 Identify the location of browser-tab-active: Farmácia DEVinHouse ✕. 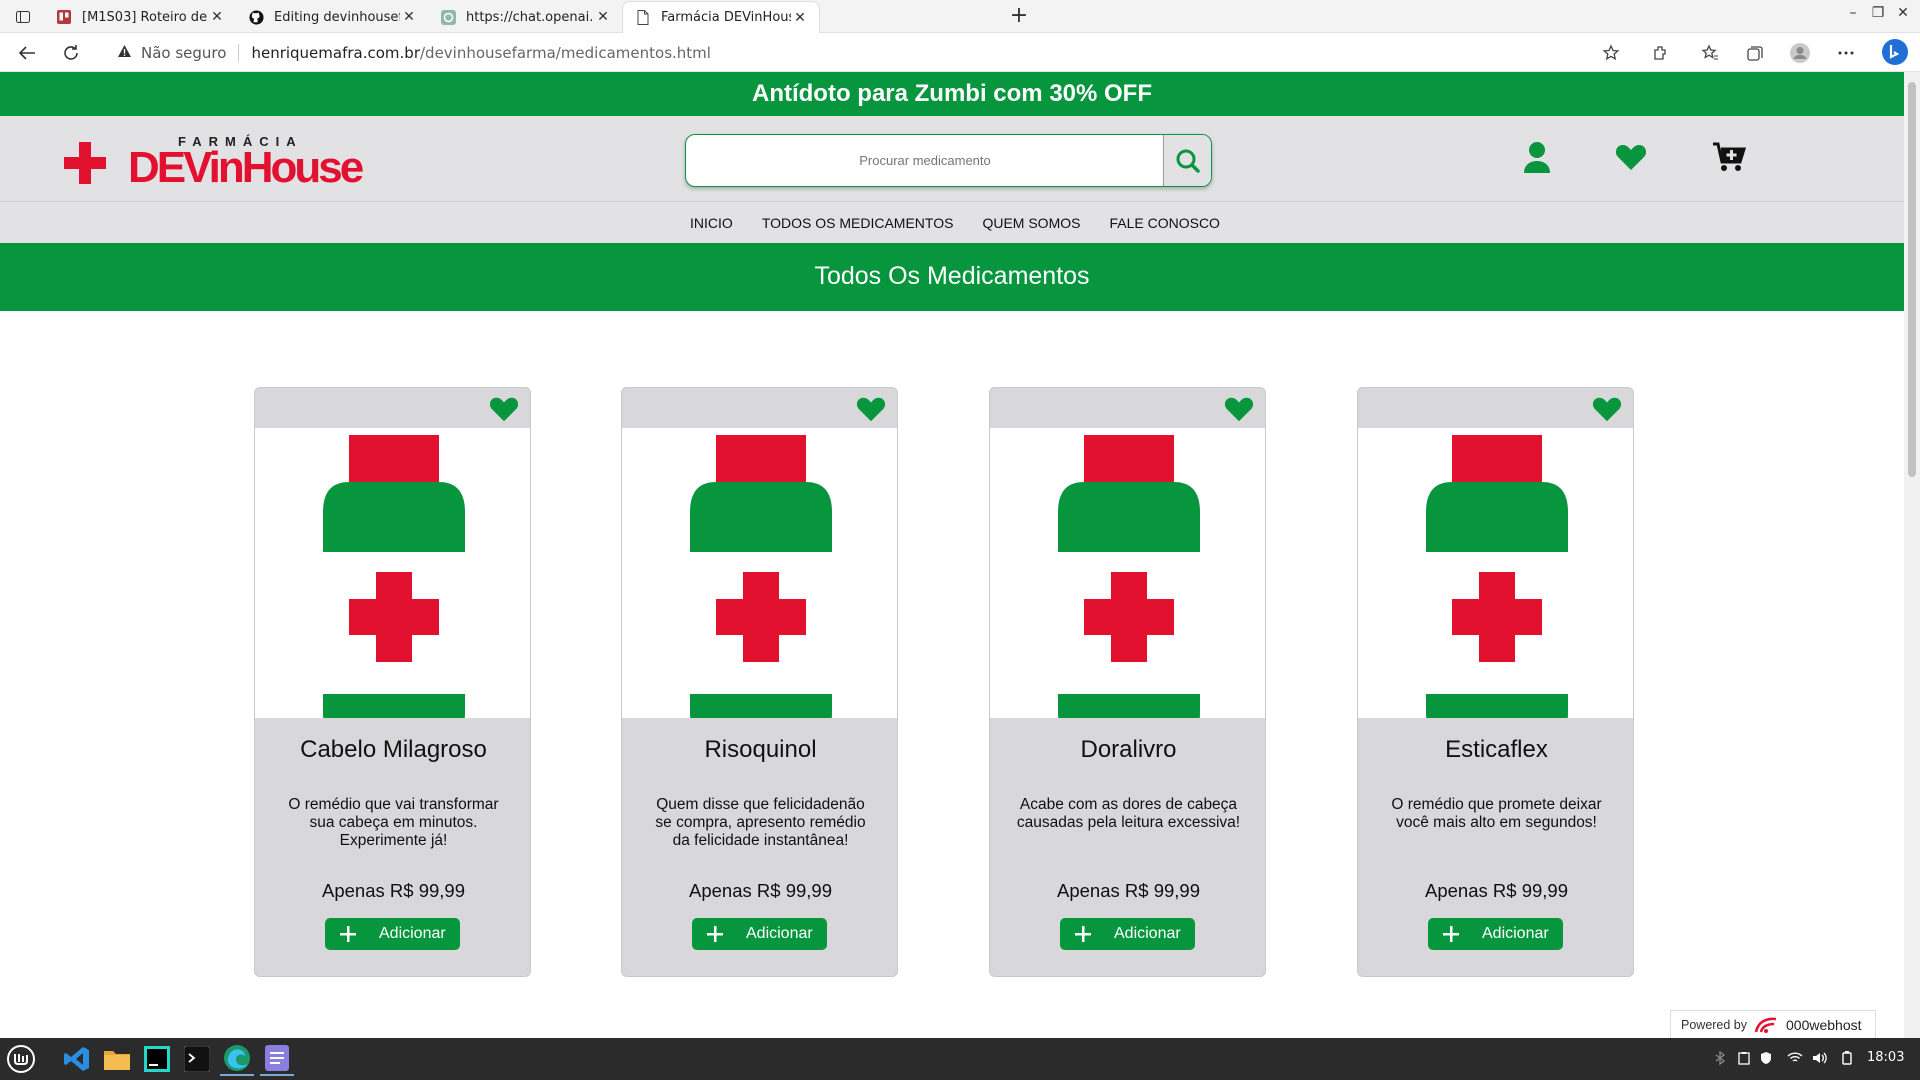
(721, 17).